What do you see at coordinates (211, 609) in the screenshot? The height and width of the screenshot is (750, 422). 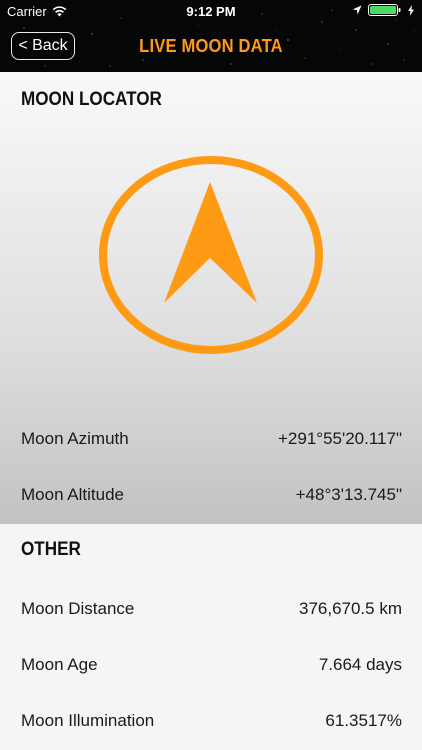 I see `moon-distance-row: Moon Distance 376,670.5 km` at bounding box center [211, 609].